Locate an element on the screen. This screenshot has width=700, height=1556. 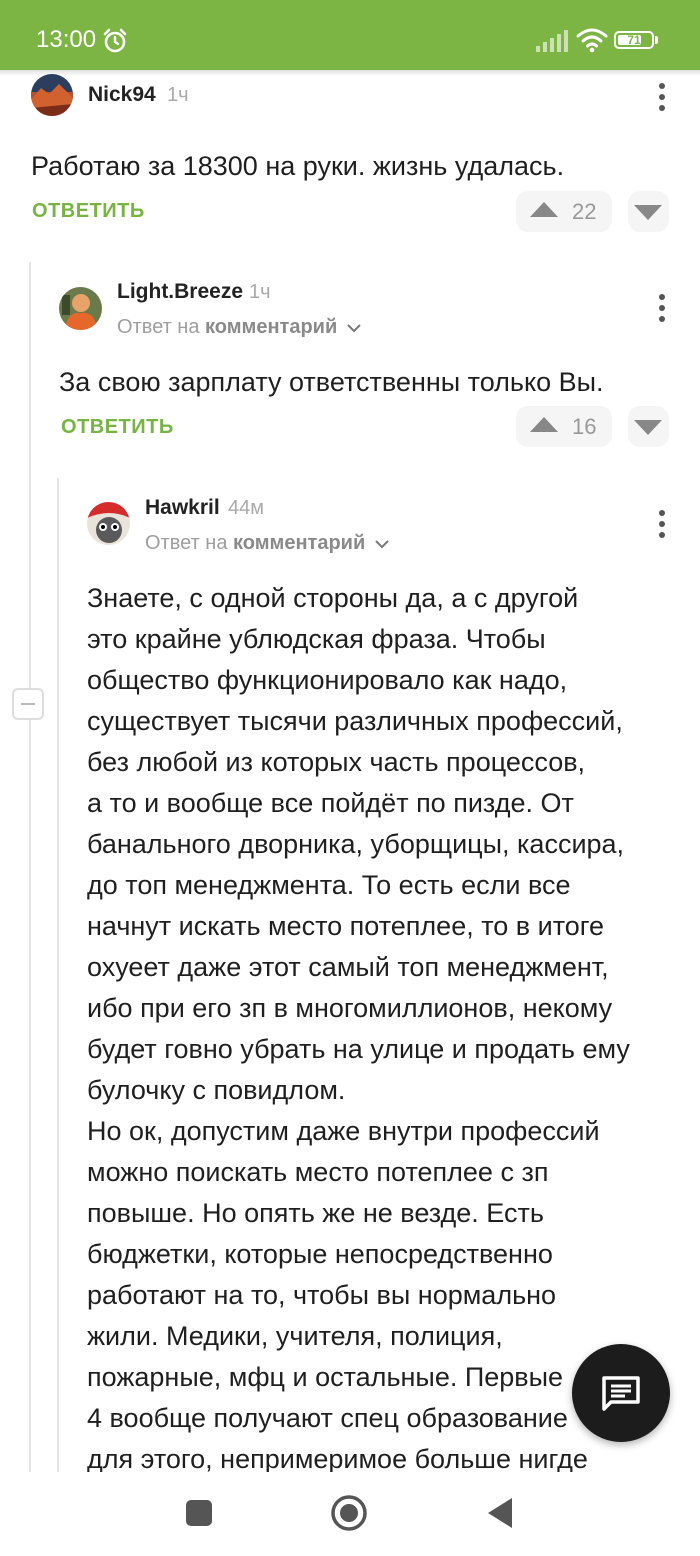
username: Nick94 is located at coordinates (122, 95).